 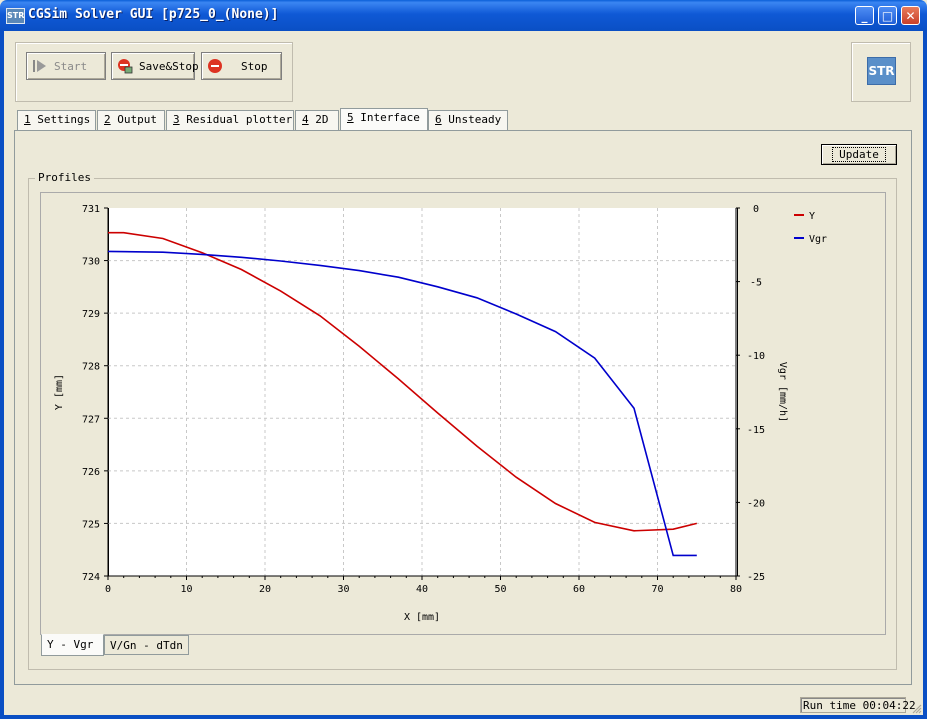 What do you see at coordinates (916, 708) in the screenshot?
I see `resize-grip-icon` at bounding box center [916, 708].